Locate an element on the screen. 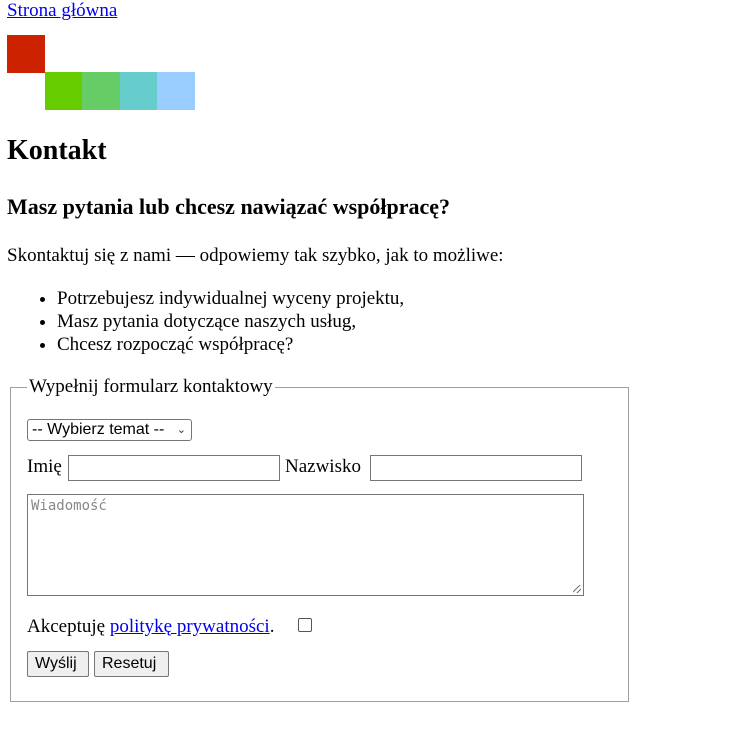 The width and height of the screenshot is (754, 744). list-item: Chcesz rozpocząć współpracę? is located at coordinates (230, 344).